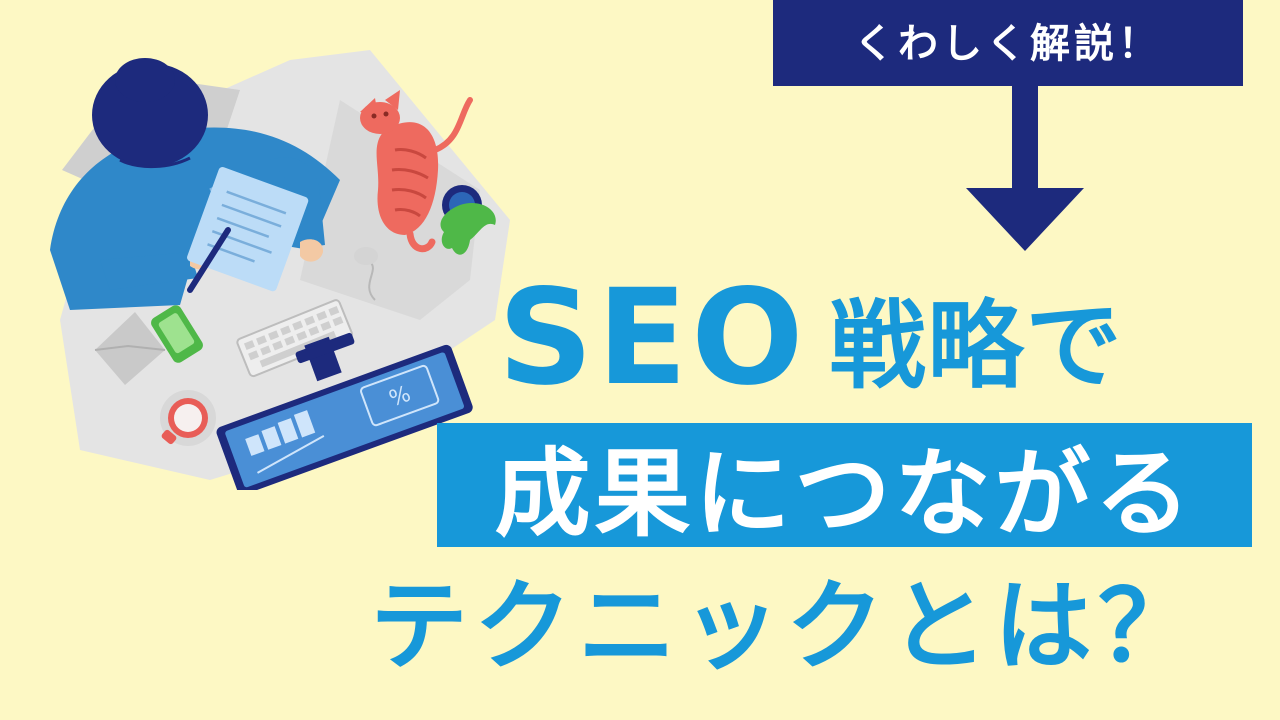  I want to click on down-arrow-icon, so click(1025, 168).